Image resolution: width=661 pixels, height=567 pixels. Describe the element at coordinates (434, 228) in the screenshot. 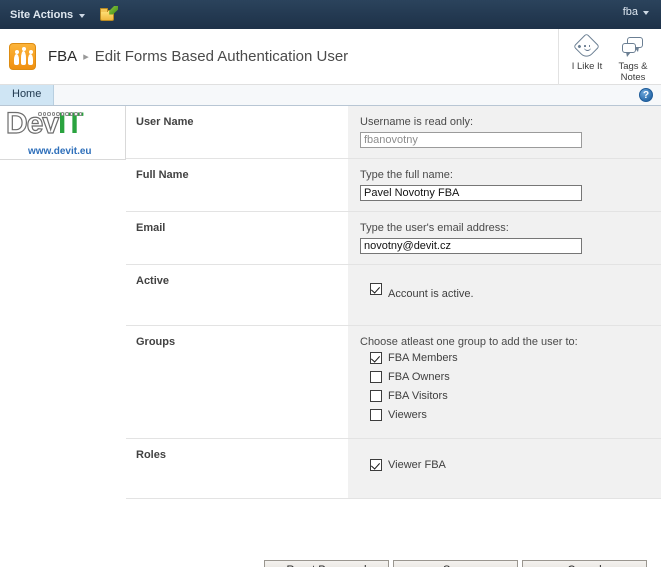

I see `email-hint: Type the user's email address:` at that location.